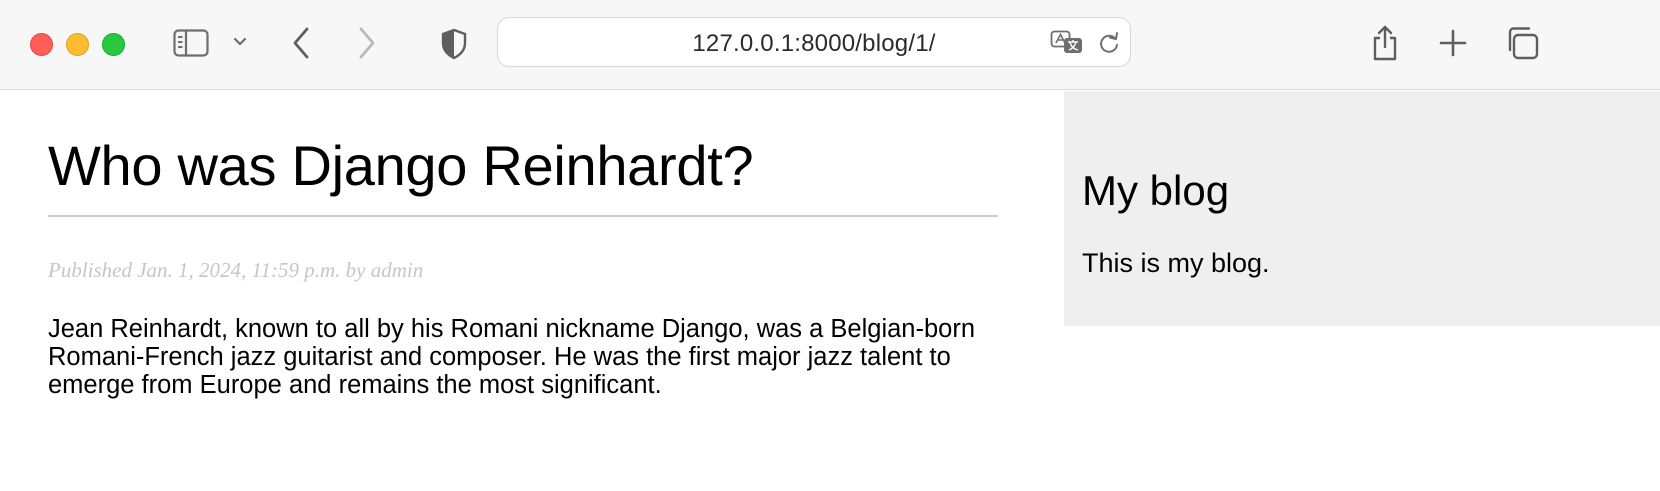 The width and height of the screenshot is (1660, 491). I want to click on post-title: Who was Django Reinhardt?, so click(401, 165).